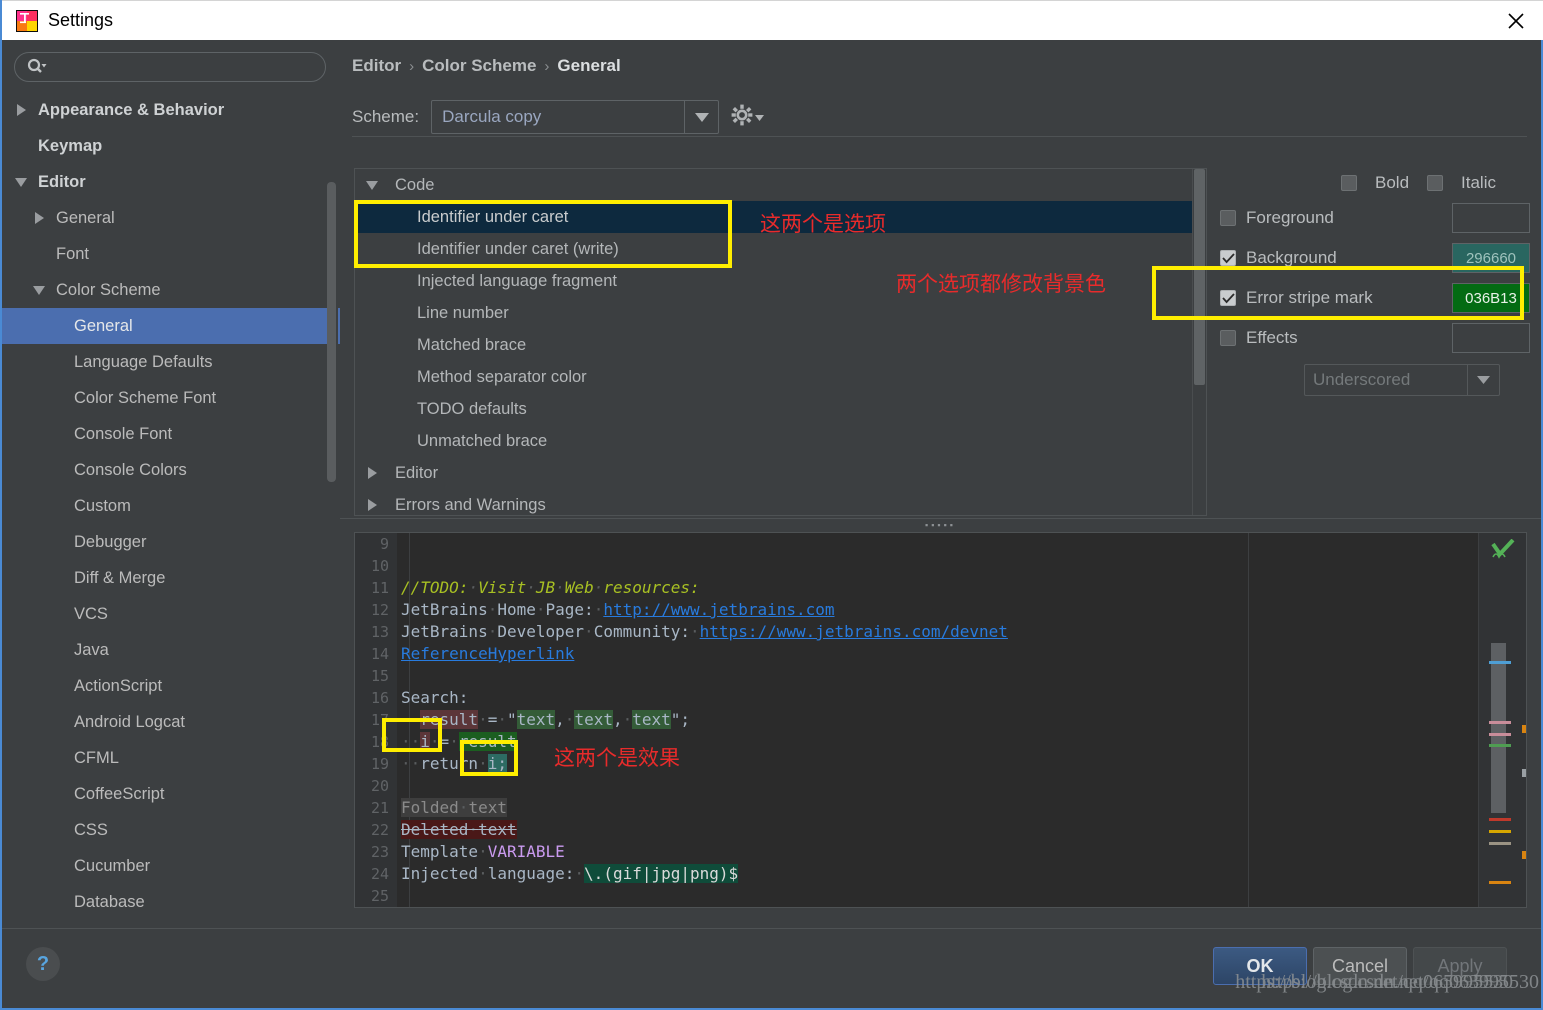 The image size is (1543, 1010). What do you see at coordinates (171, 794) in the screenshot?
I see `sidebar-item-coffeescript: CoffeeScript` at bounding box center [171, 794].